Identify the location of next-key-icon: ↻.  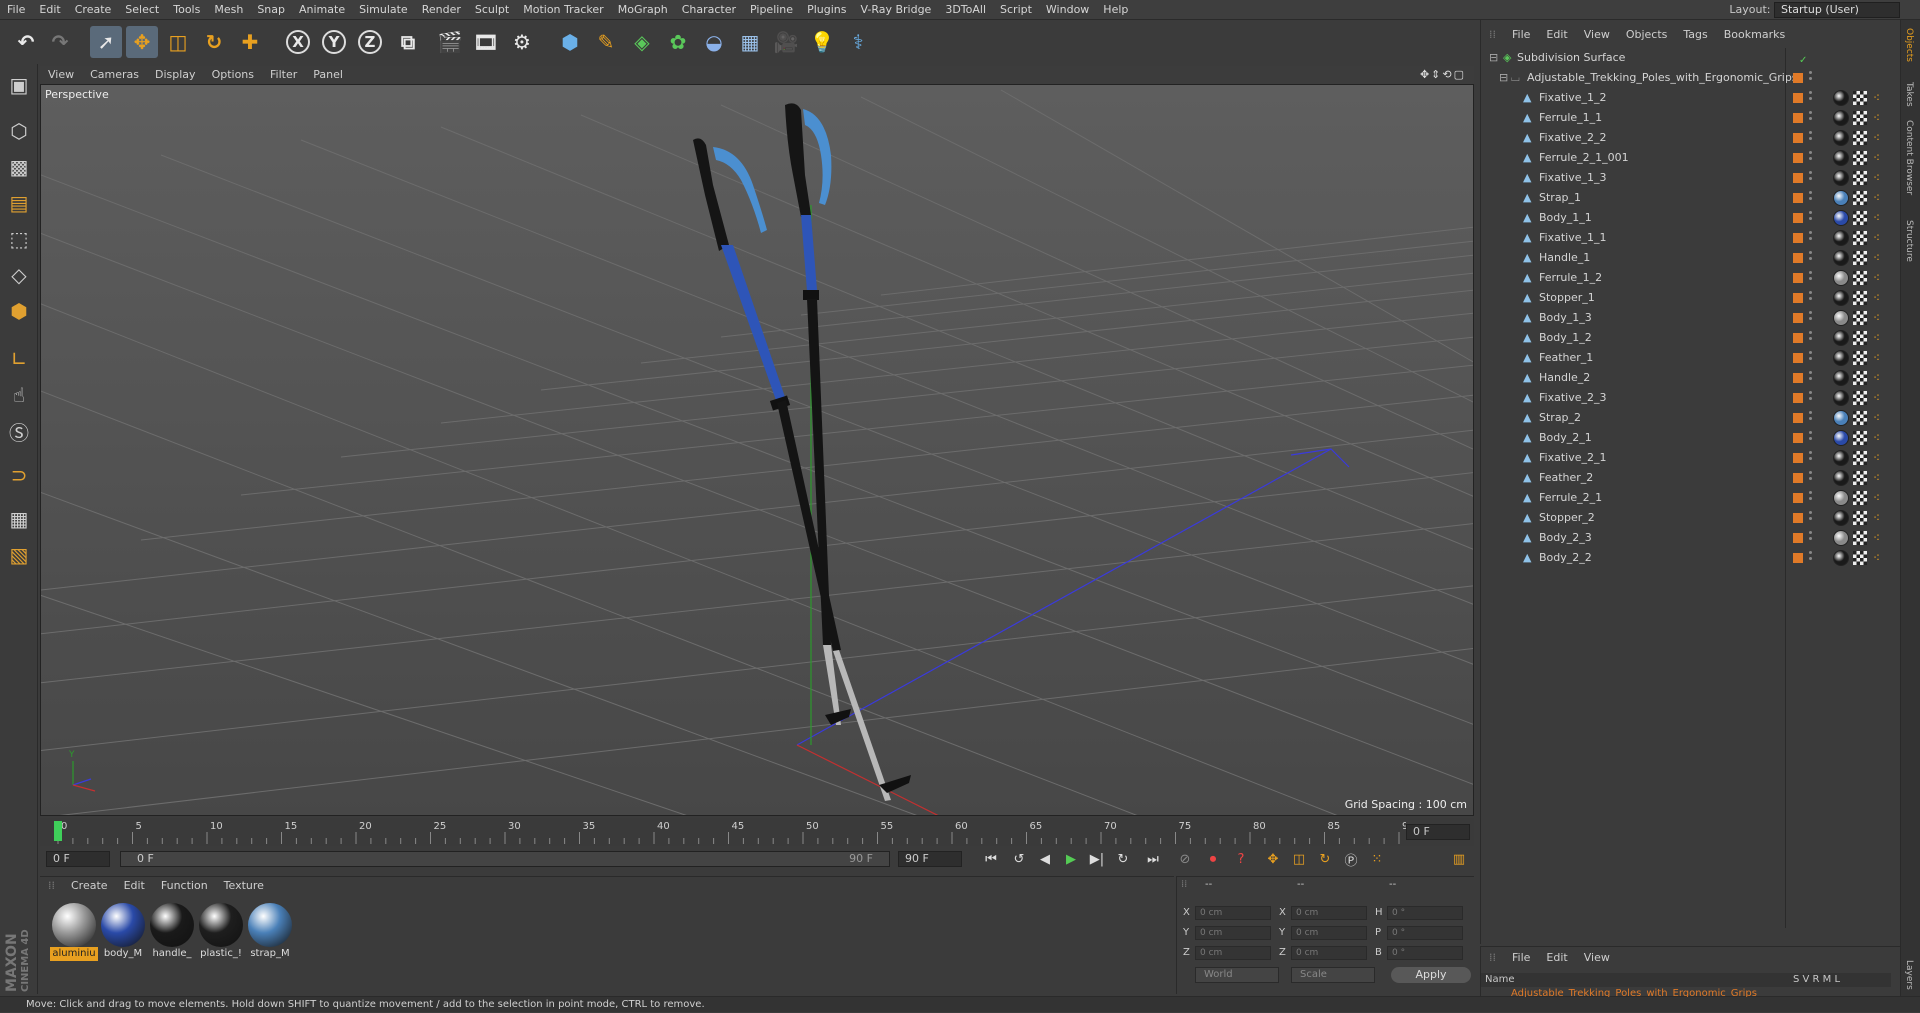
(1123, 859).